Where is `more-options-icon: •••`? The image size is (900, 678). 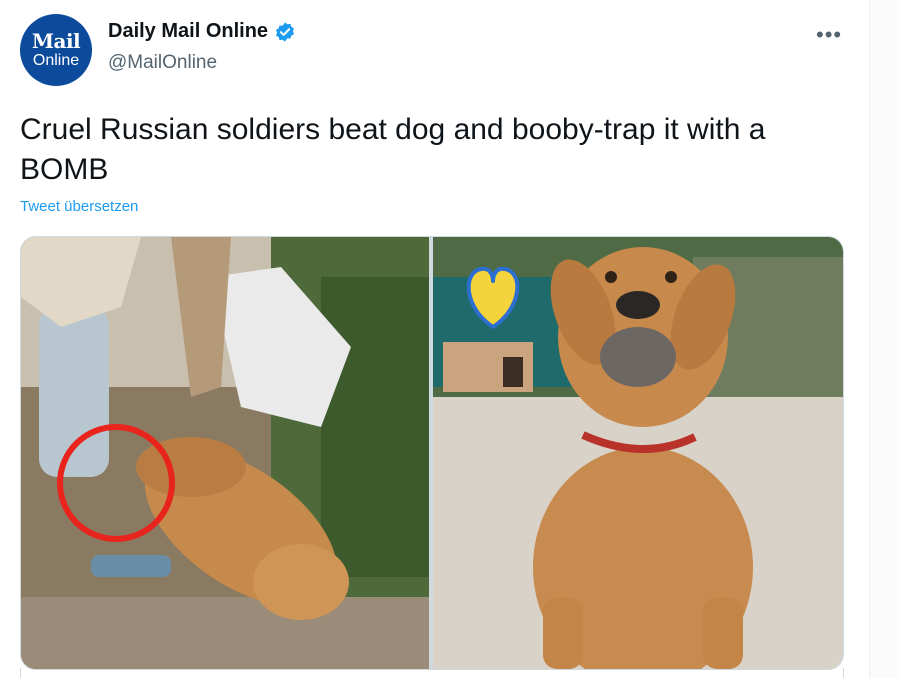 more-options-icon: ••• is located at coordinates (829, 35).